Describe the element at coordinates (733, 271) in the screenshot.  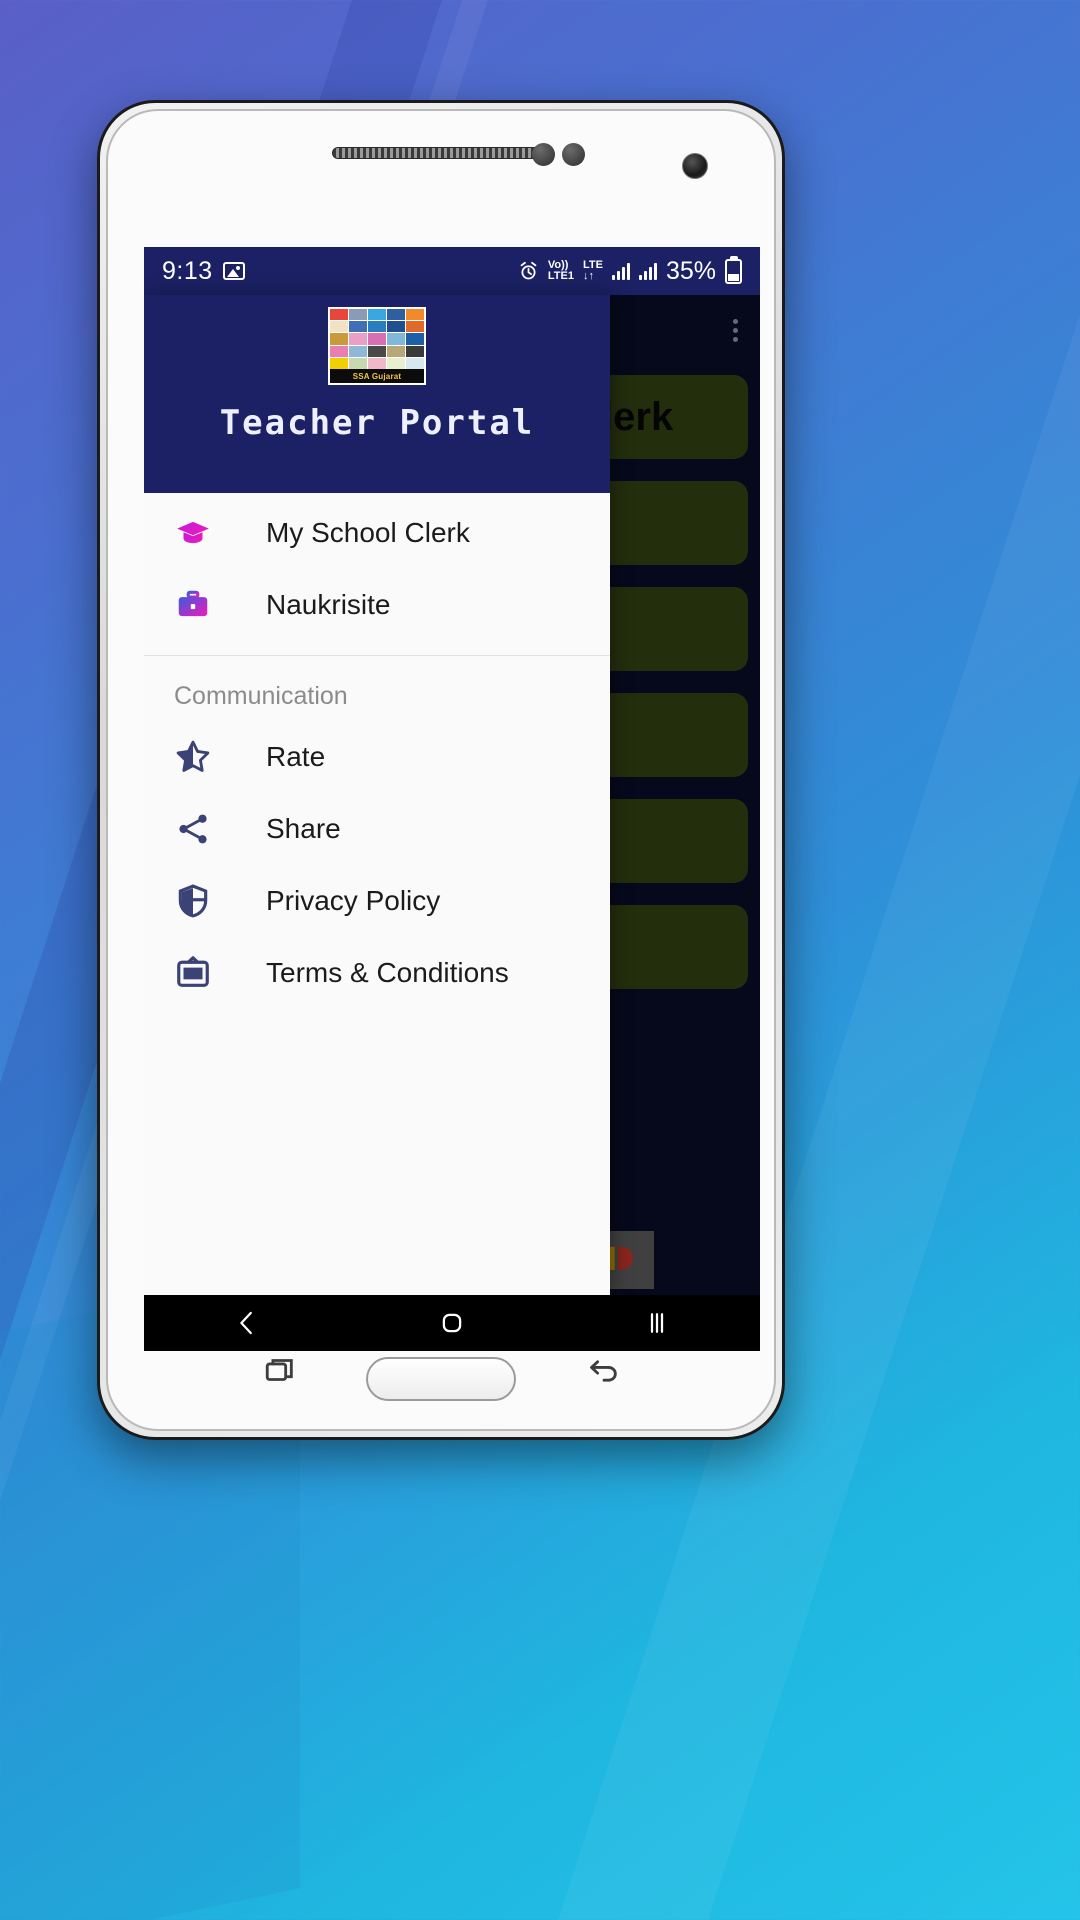
I see `battery-icon` at that location.